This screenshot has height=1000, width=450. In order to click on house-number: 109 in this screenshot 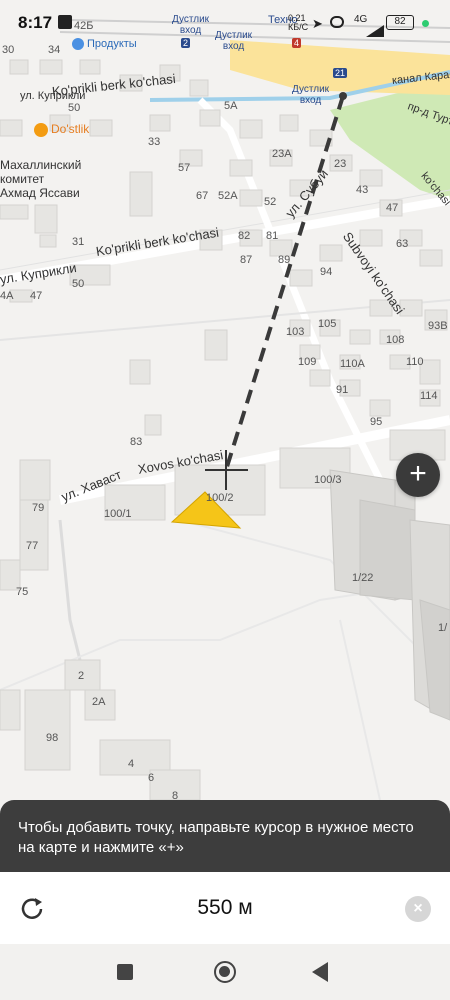, I will do `click(307, 362)`.